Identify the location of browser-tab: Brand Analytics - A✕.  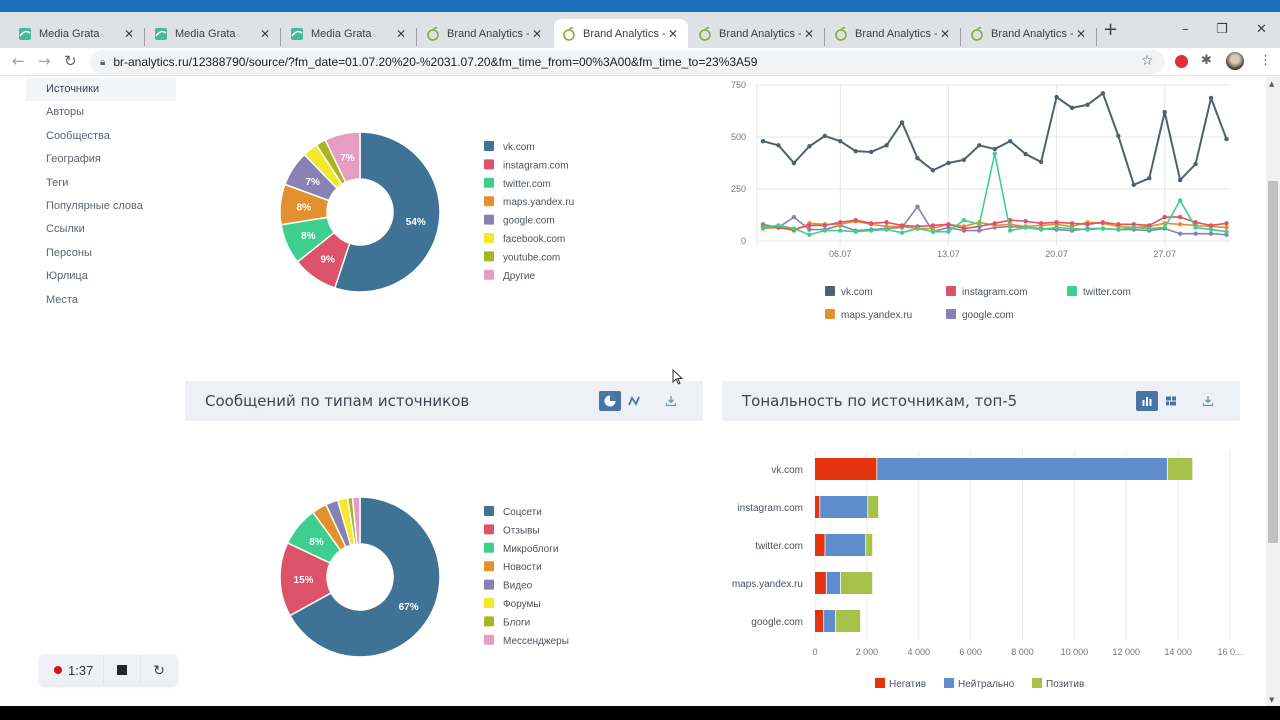
(757, 33).